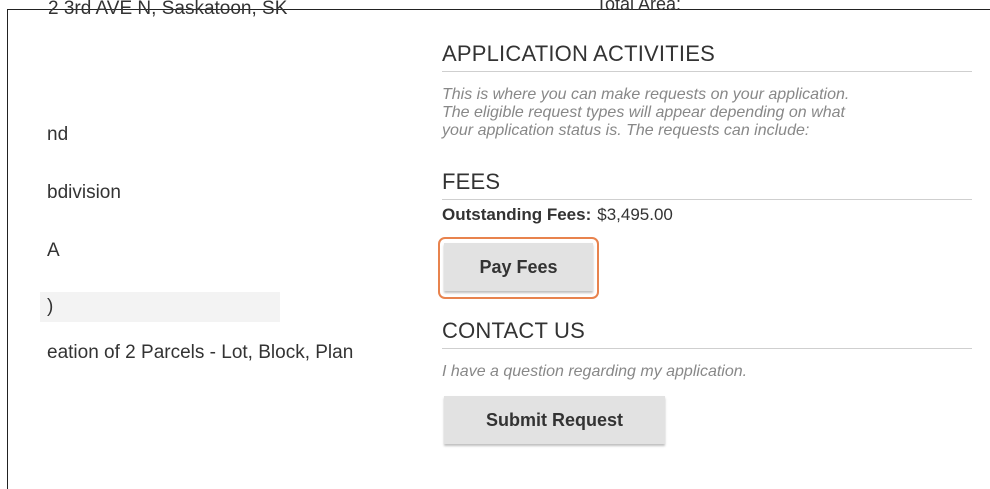 Image resolution: width=990 pixels, height=489 pixels. I want to click on address-text: 2 3rd AVE N, Saskatoon, SK, so click(168, 9).